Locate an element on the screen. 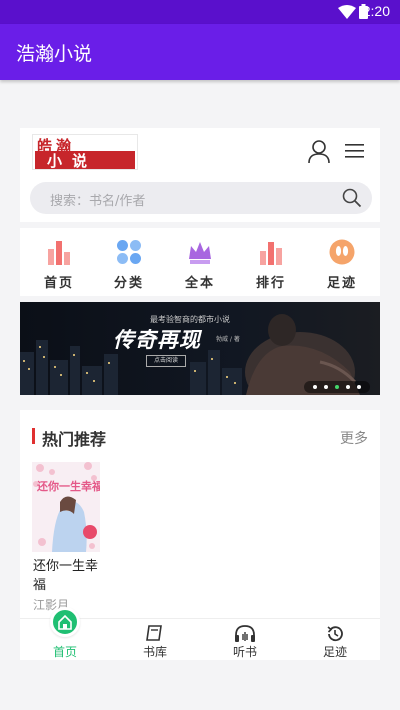 This screenshot has height=710, width=400. banner-author: 勃威 / 著 is located at coordinates (228, 339).